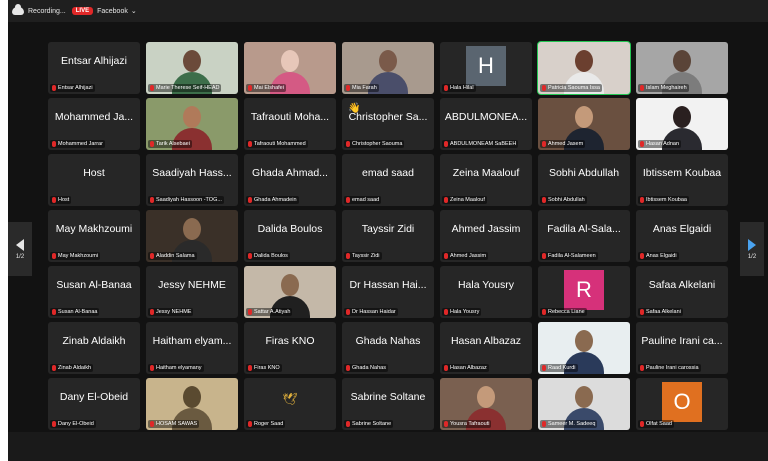  Describe the element at coordinates (94, 285) in the screenshot. I see `participant-display-name: Susan Al-Banaa` at that location.